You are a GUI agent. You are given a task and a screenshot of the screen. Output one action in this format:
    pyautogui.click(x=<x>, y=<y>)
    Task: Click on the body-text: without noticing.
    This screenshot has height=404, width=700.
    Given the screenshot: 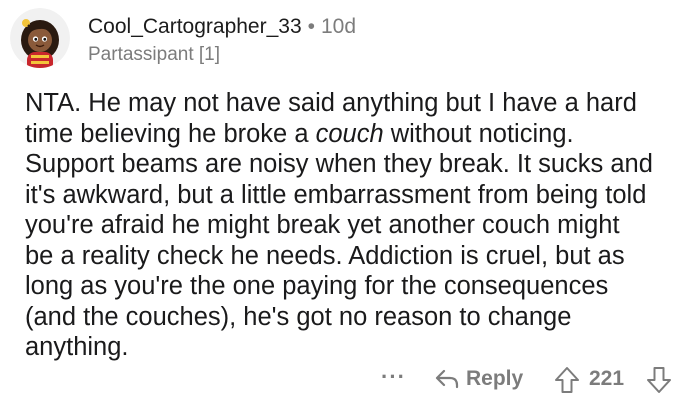 What is the action you would take?
    pyautogui.click(x=478, y=133)
    